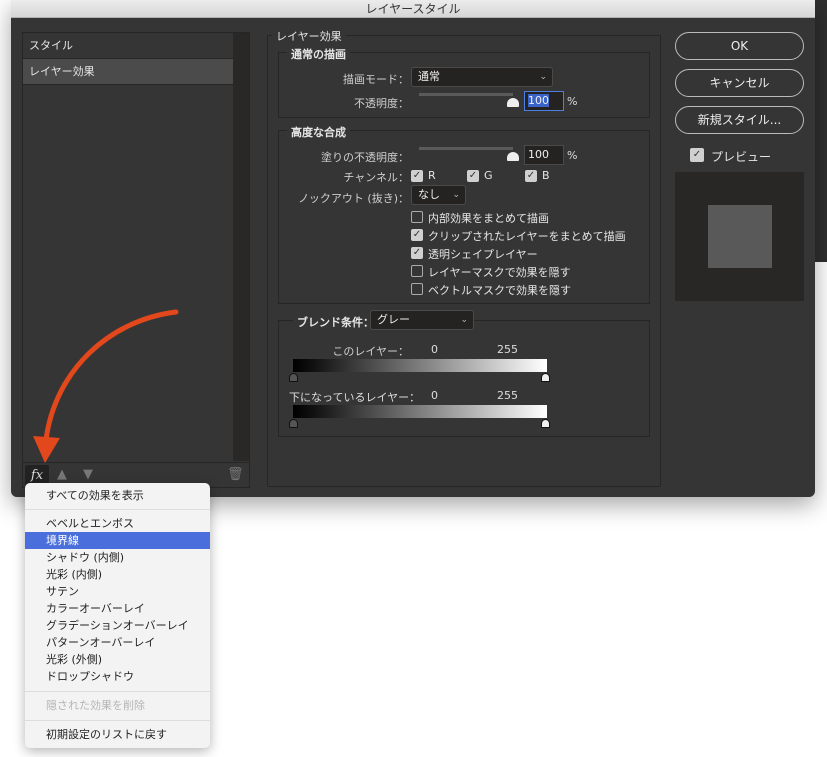 Image resolution: width=827 pixels, height=757 pixels. Describe the element at coordinates (513, 156) in the screenshot. I see `fill-opacity-slider-thumb` at that location.